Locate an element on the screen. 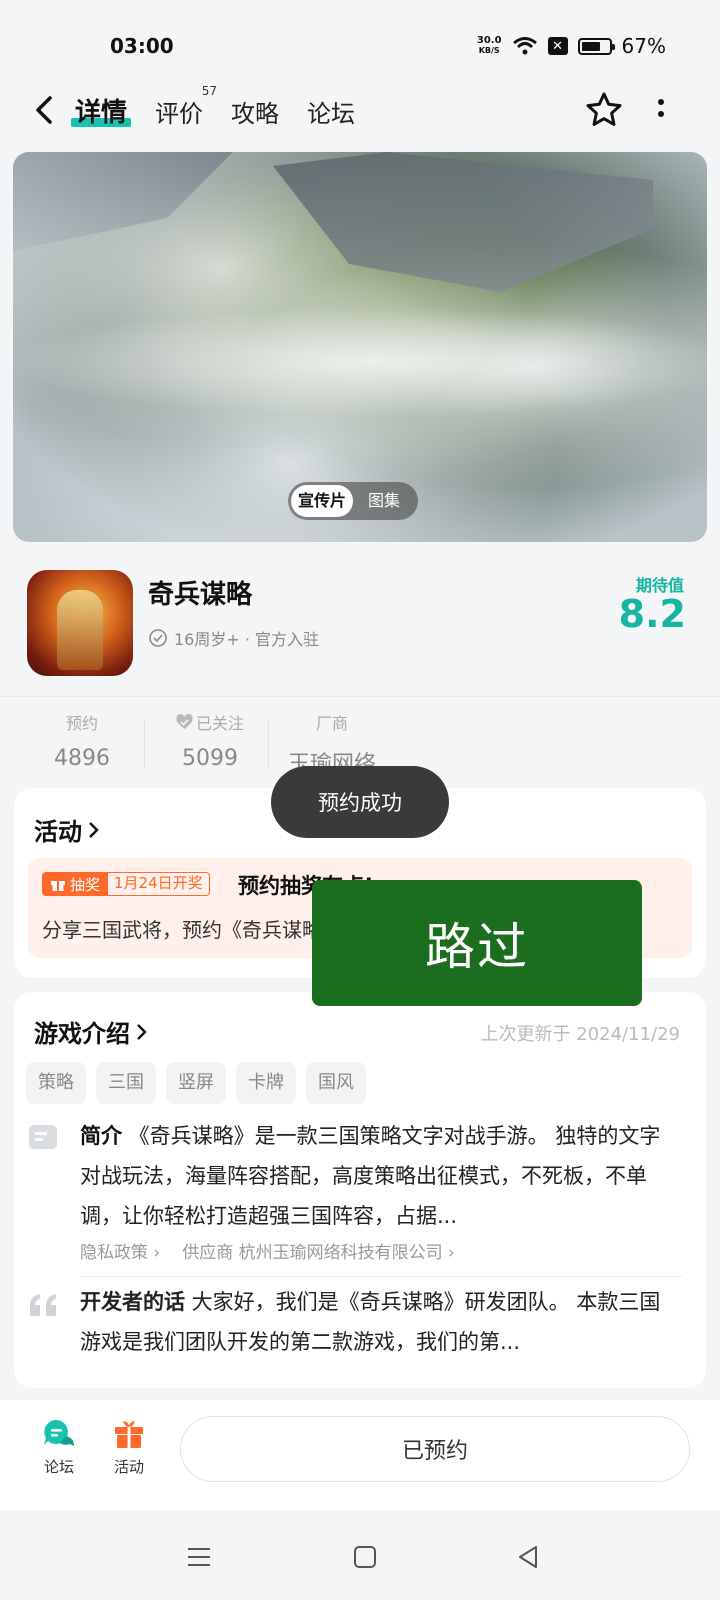 This screenshot has height=1600, width=720. verified-check-icon is located at coordinates (158, 638).